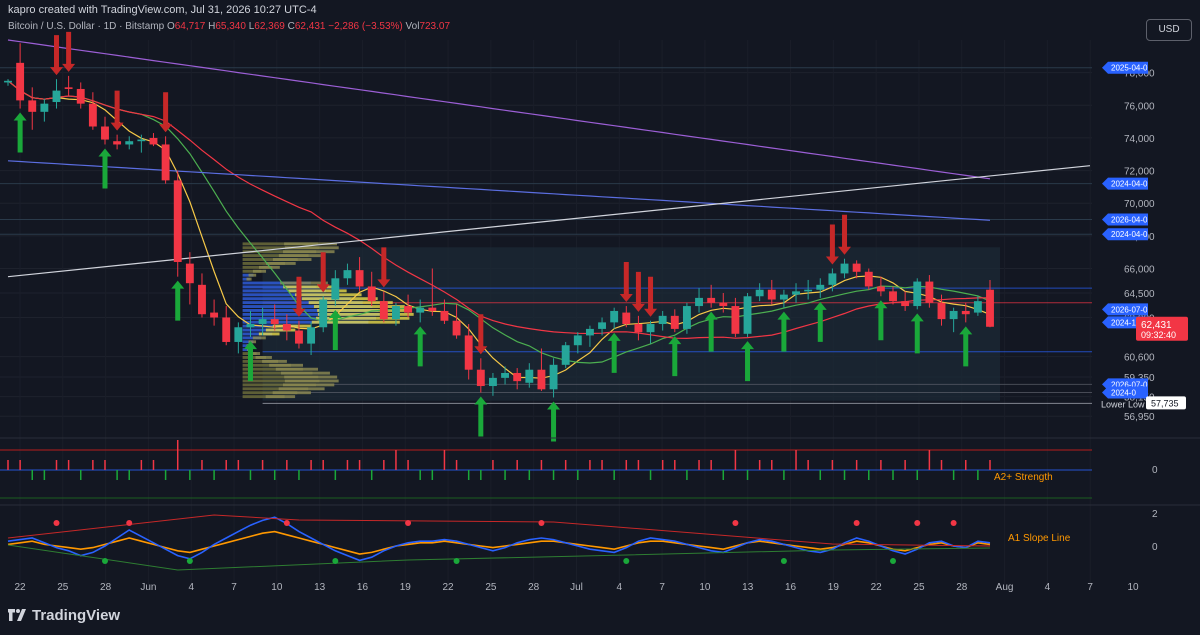 This screenshot has height=635, width=1200. I want to click on open-value: 64,717, so click(190, 26).